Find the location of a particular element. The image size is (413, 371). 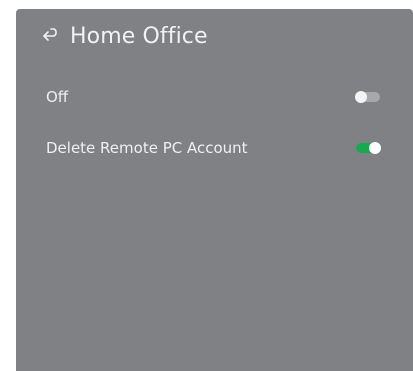

setting-label-delete-remote-pc-account: Delete Remote PC Account is located at coordinates (147, 148).